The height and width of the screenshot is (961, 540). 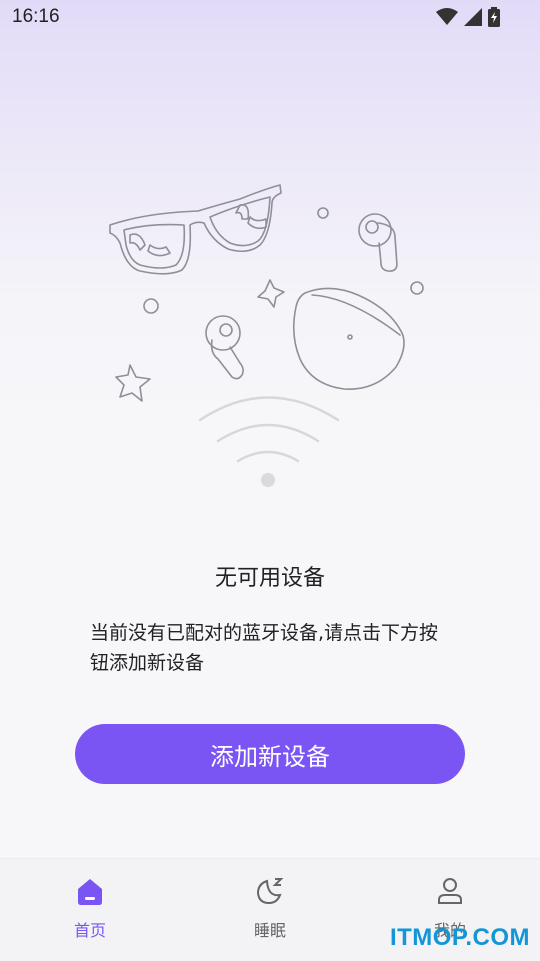 I want to click on moon-sleep-icon, so click(x=270, y=892).